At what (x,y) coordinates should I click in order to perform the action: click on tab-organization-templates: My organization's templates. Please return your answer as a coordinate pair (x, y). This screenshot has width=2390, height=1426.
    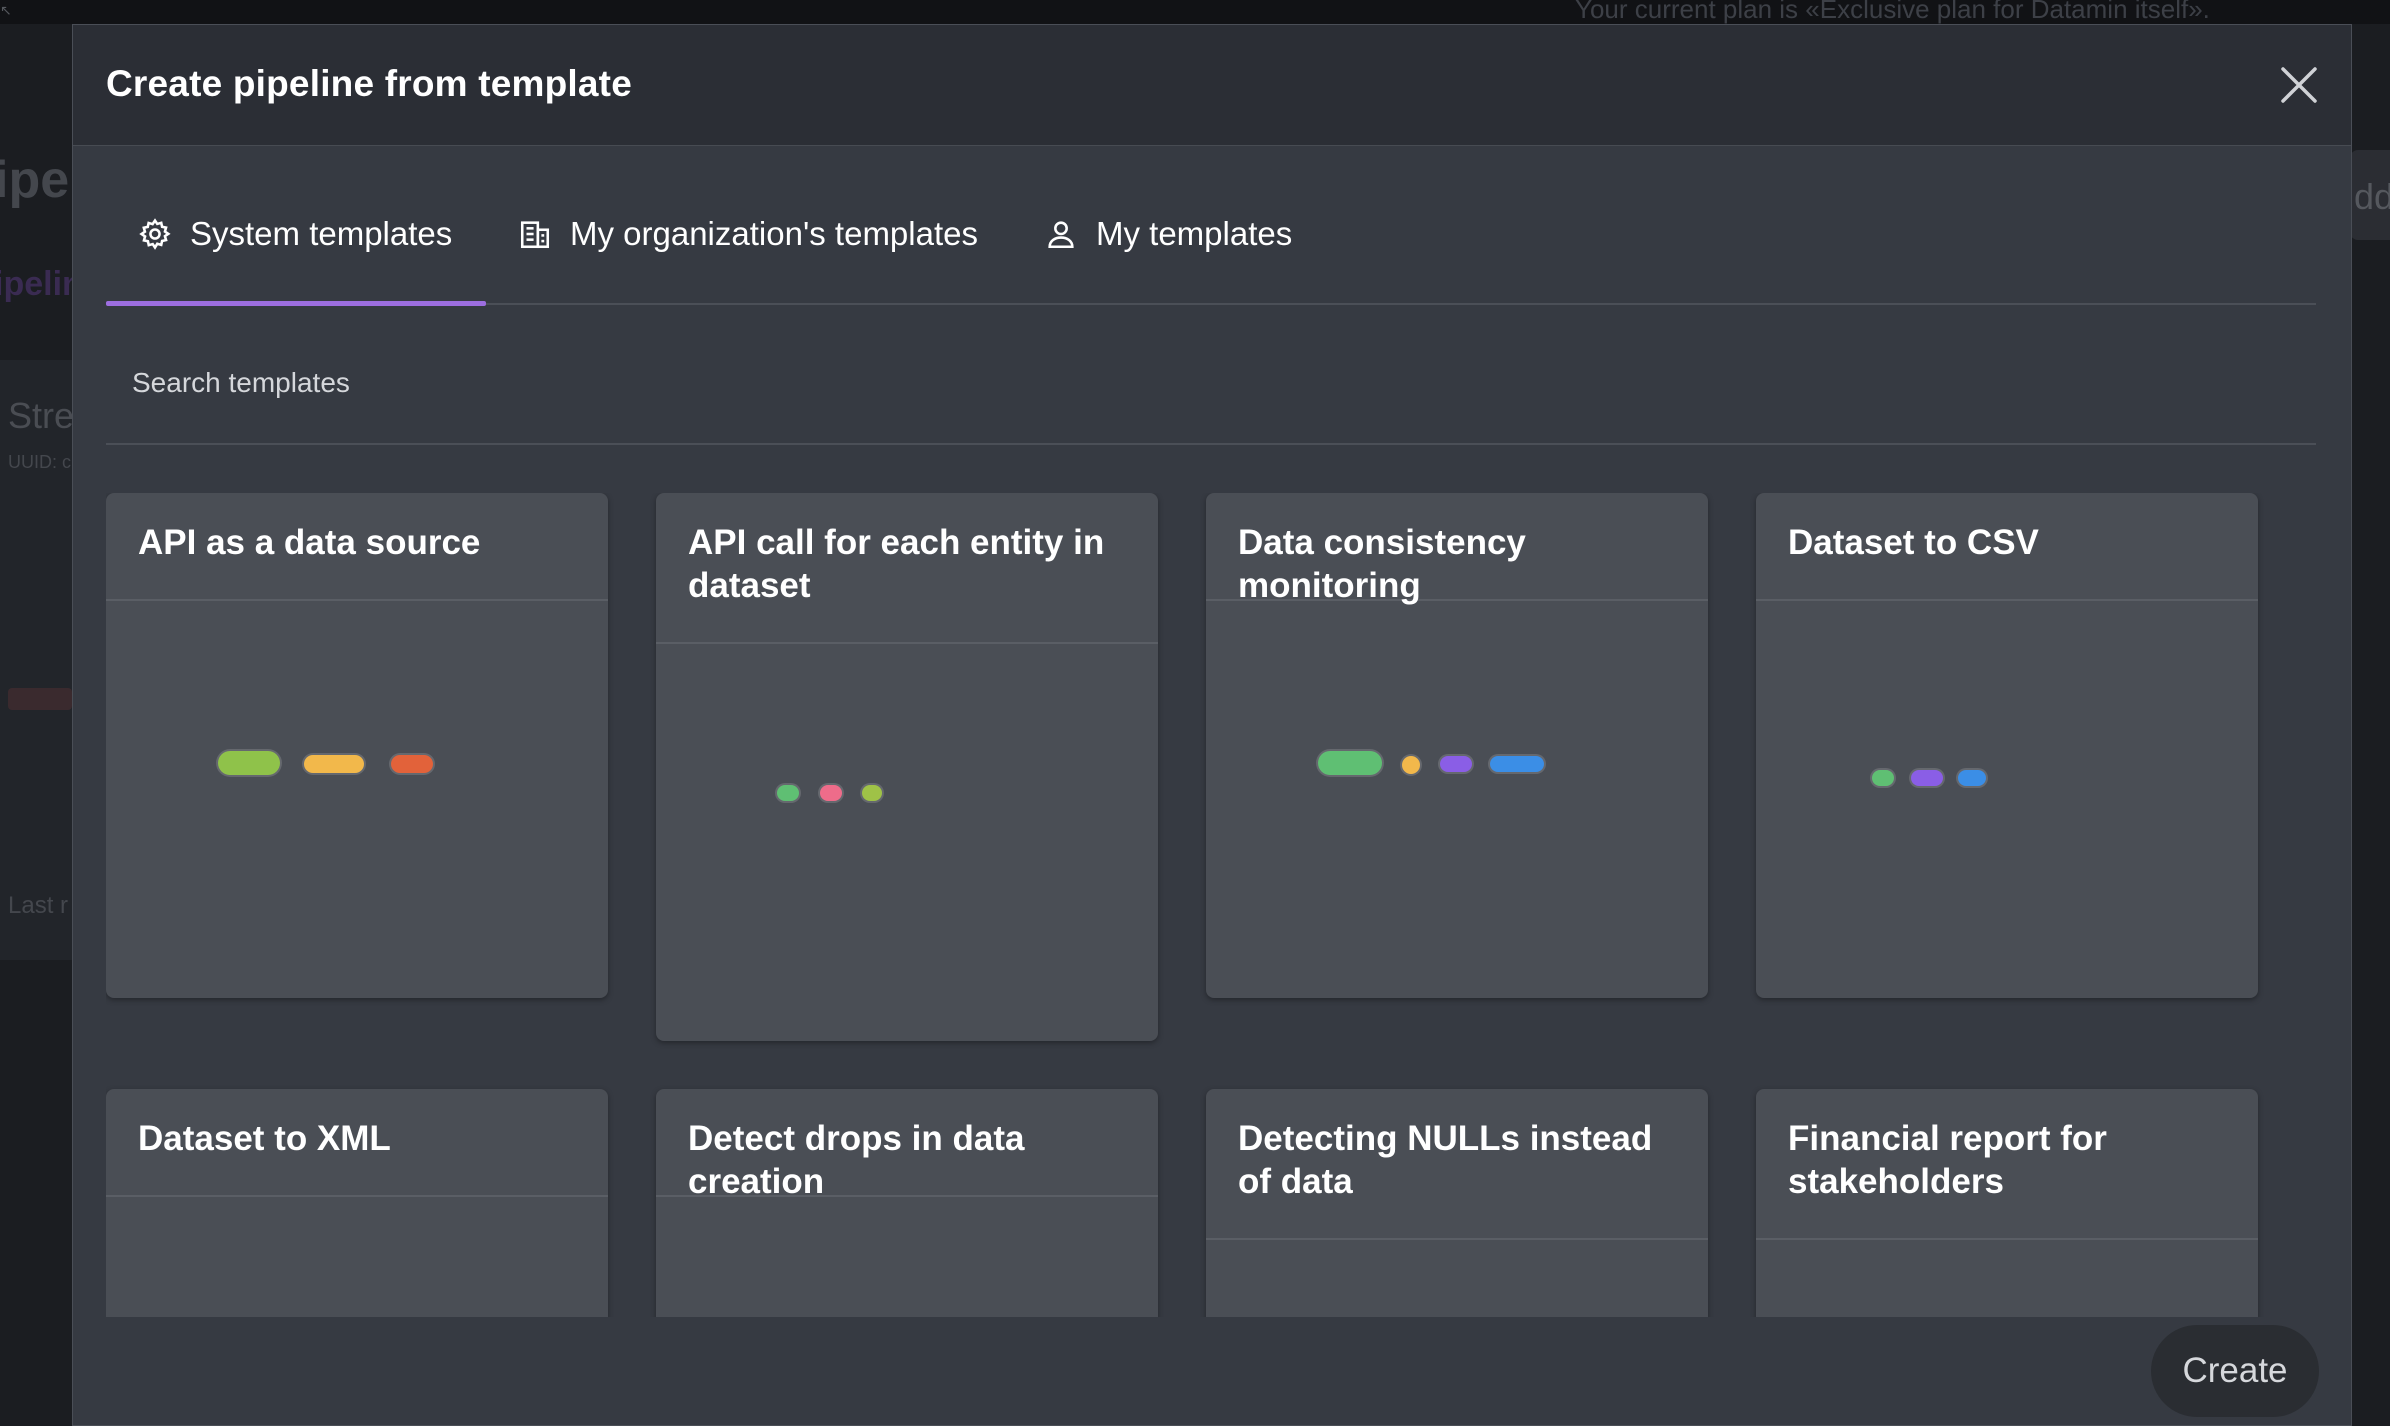
    Looking at the image, I should click on (748, 234).